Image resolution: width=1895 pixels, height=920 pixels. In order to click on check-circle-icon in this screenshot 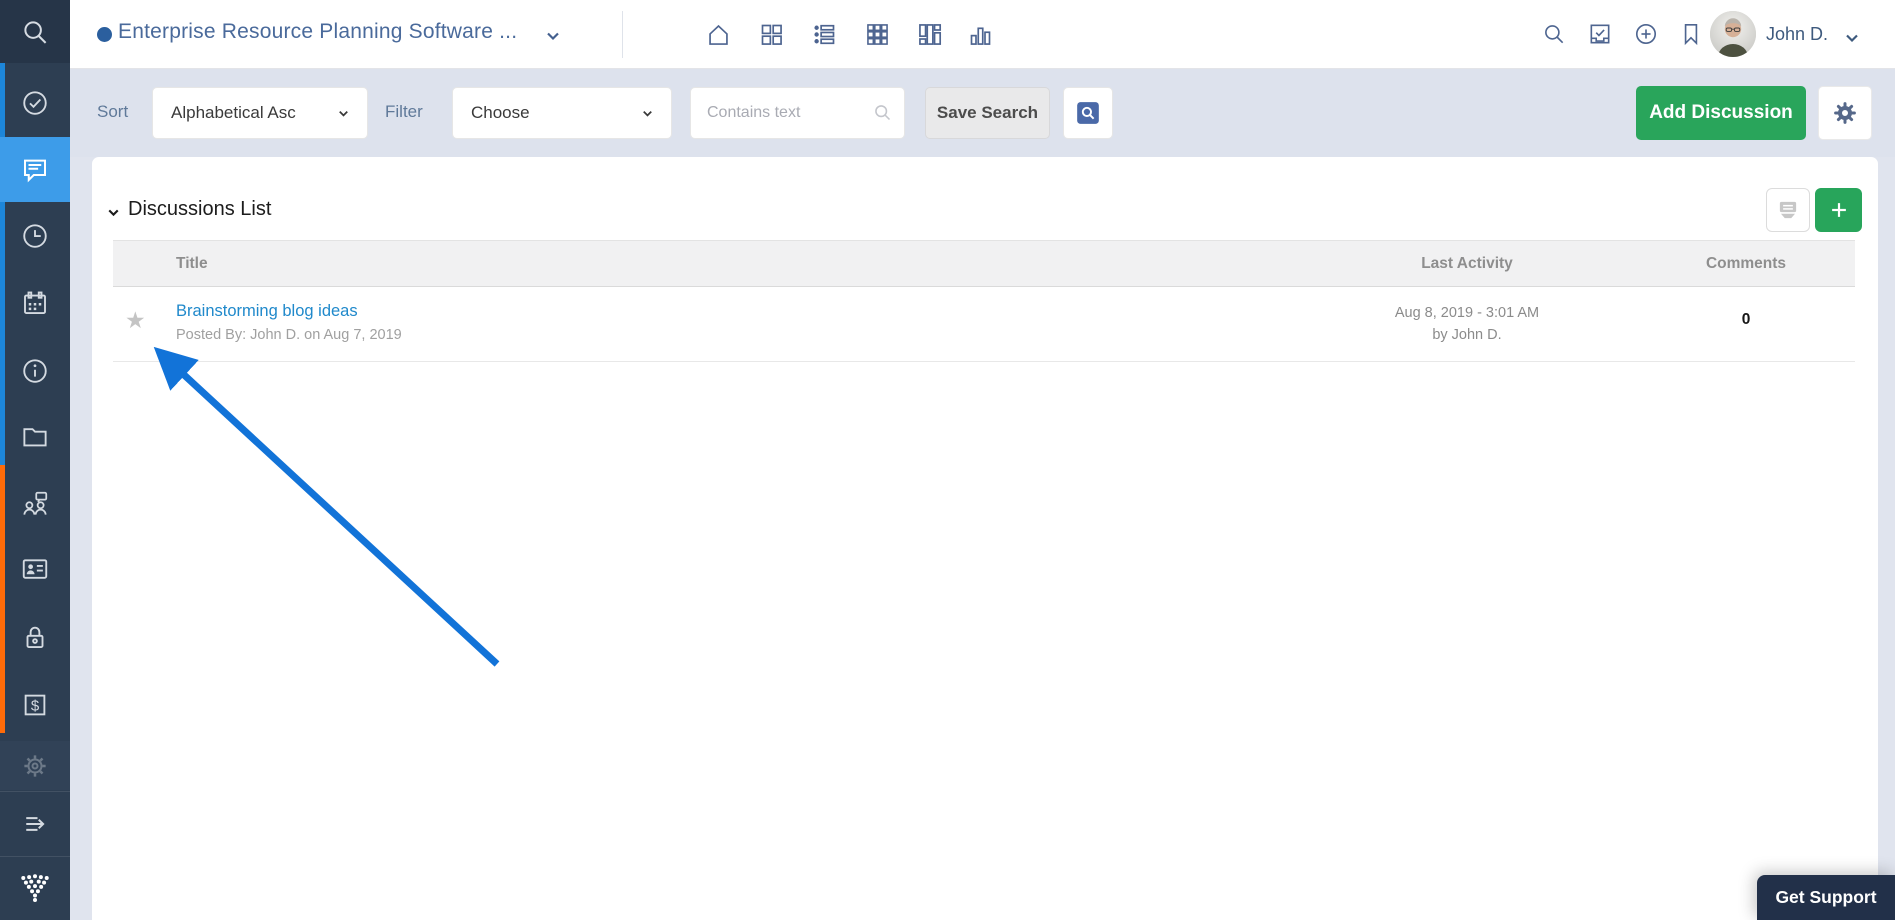, I will do `click(35, 103)`.